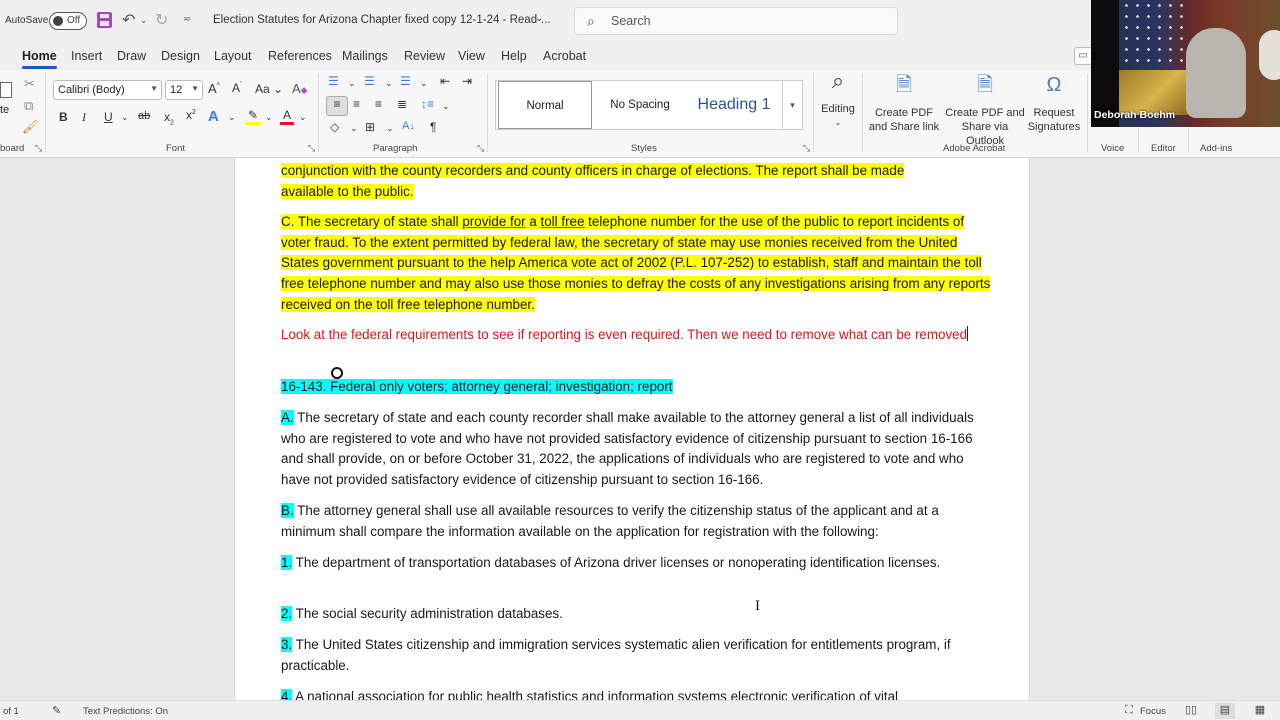  What do you see at coordinates (11, 711) in the screenshot?
I see `page-count: of 1` at bounding box center [11, 711].